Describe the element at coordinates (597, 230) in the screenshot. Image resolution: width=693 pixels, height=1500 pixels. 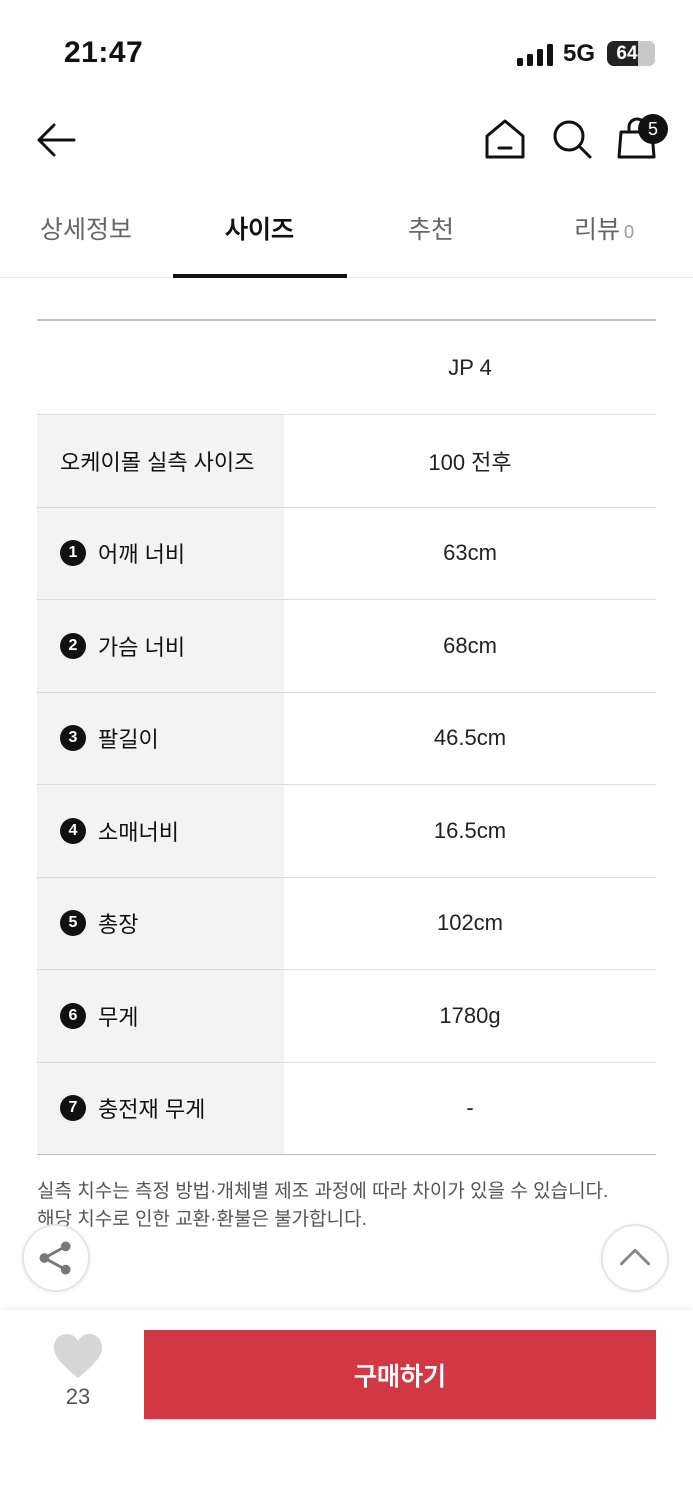
I see `tab-reviews-label: 리뷰` at that location.